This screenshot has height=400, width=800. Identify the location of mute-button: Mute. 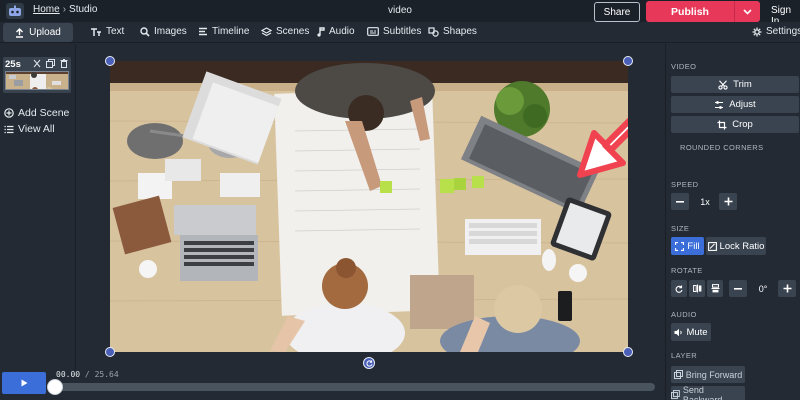
(691, 332).